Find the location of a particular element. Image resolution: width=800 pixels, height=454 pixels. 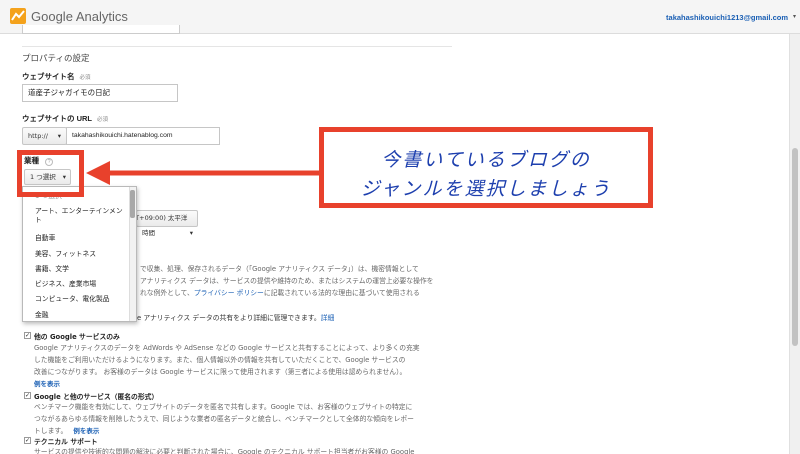

annotation-arrow-icon is located at coordinates (203, 173).